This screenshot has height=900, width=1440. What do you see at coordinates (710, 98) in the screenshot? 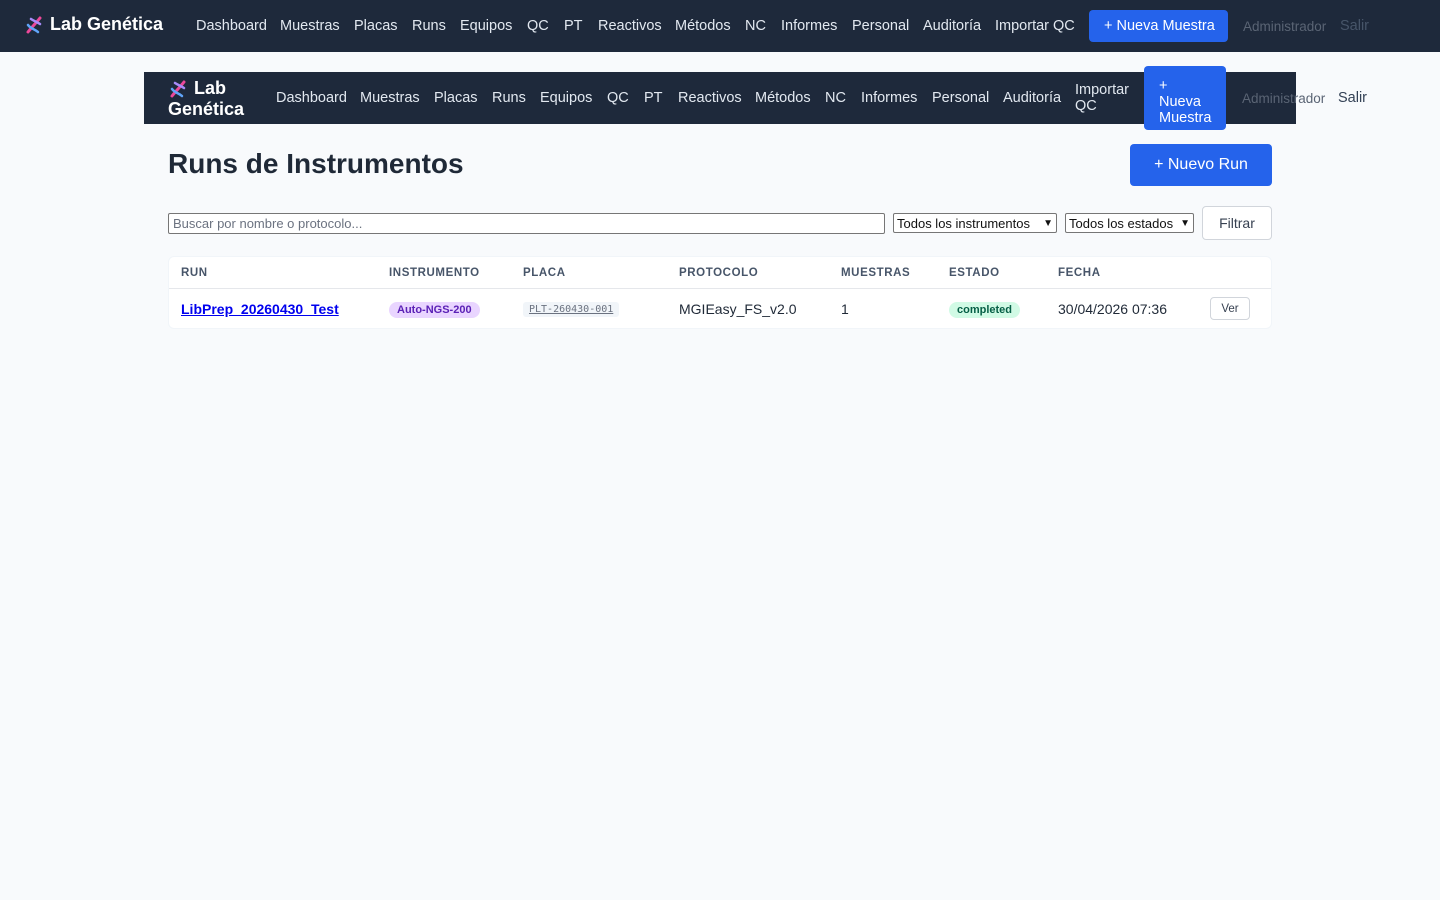
I see `subnav-reactivos: Reactivos` at bounding box center [710, 98].